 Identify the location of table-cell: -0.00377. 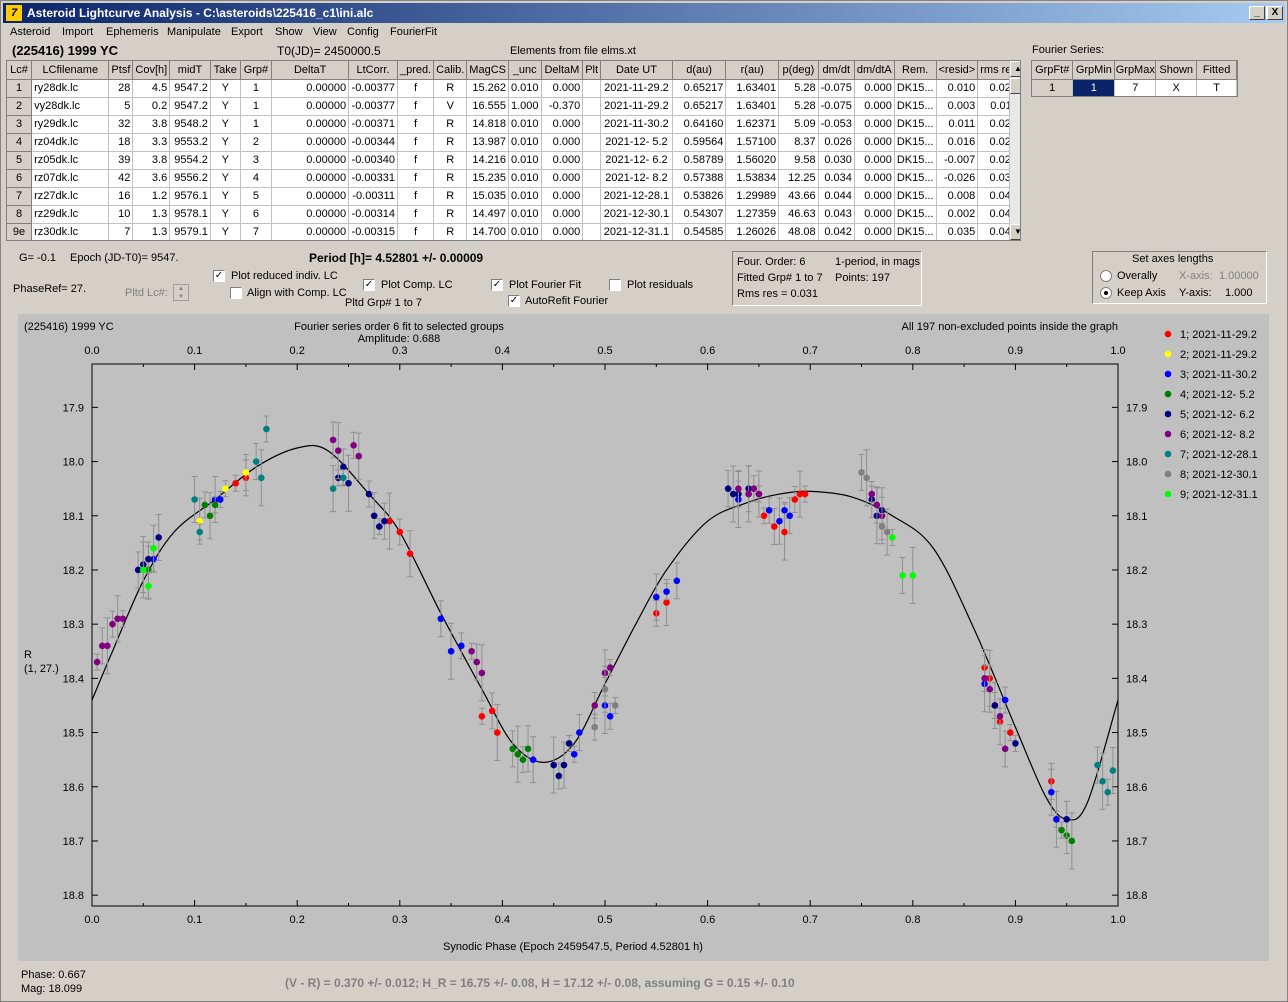
(373, 106).